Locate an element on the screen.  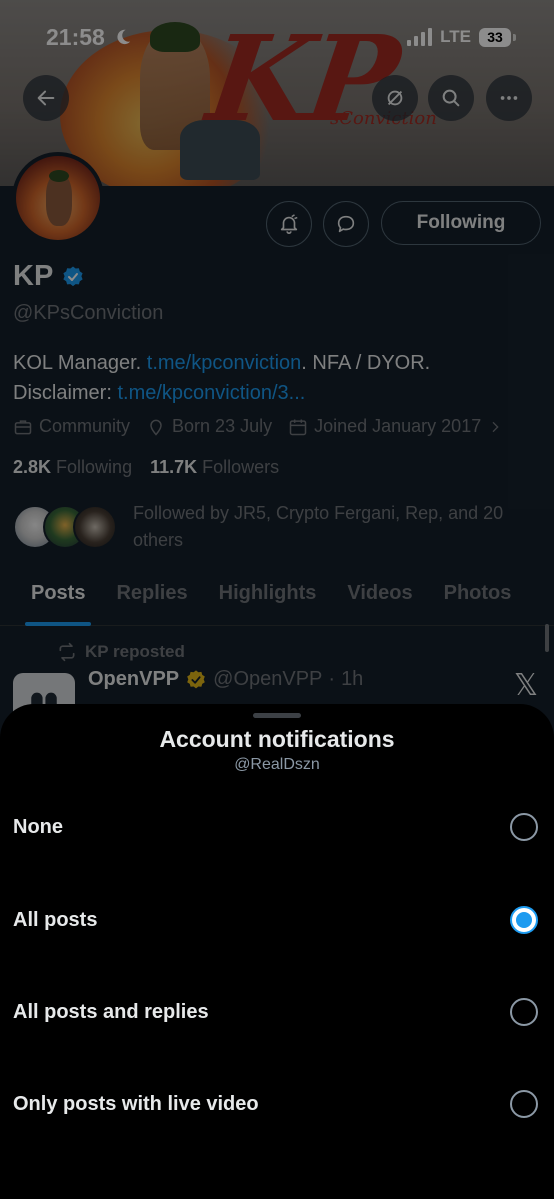
sheet-grabber is located at coordinates (277, 715).